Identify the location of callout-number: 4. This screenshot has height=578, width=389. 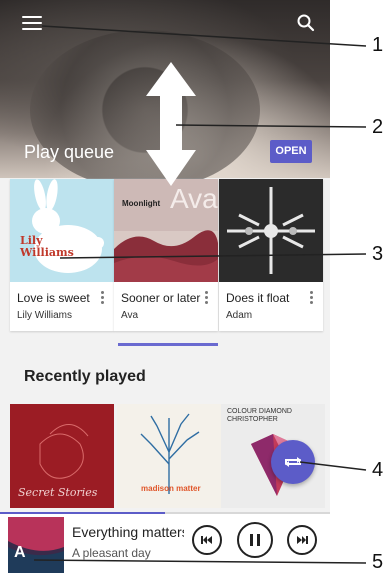
(378, 470).